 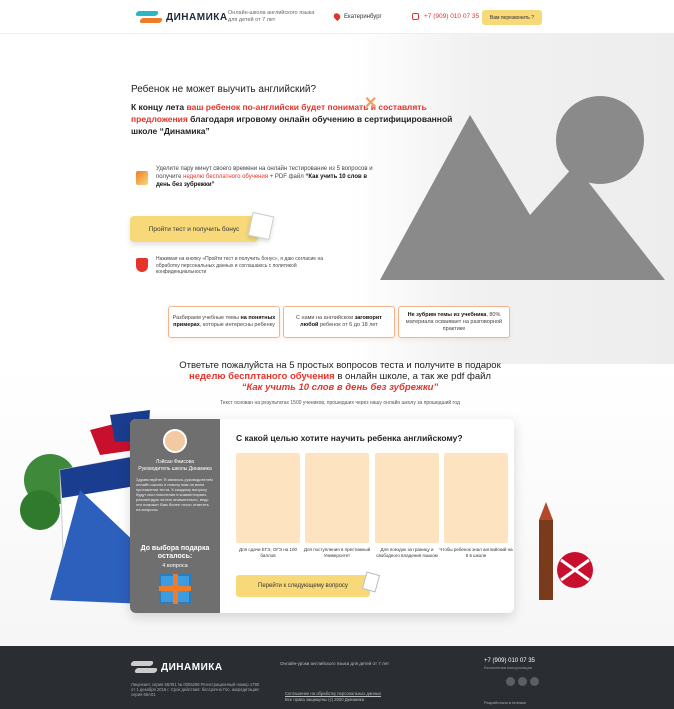 What do you see at coordinates (415, 16) in the screenshot?
I see `phone-icon` at bounding box center [415, 16].